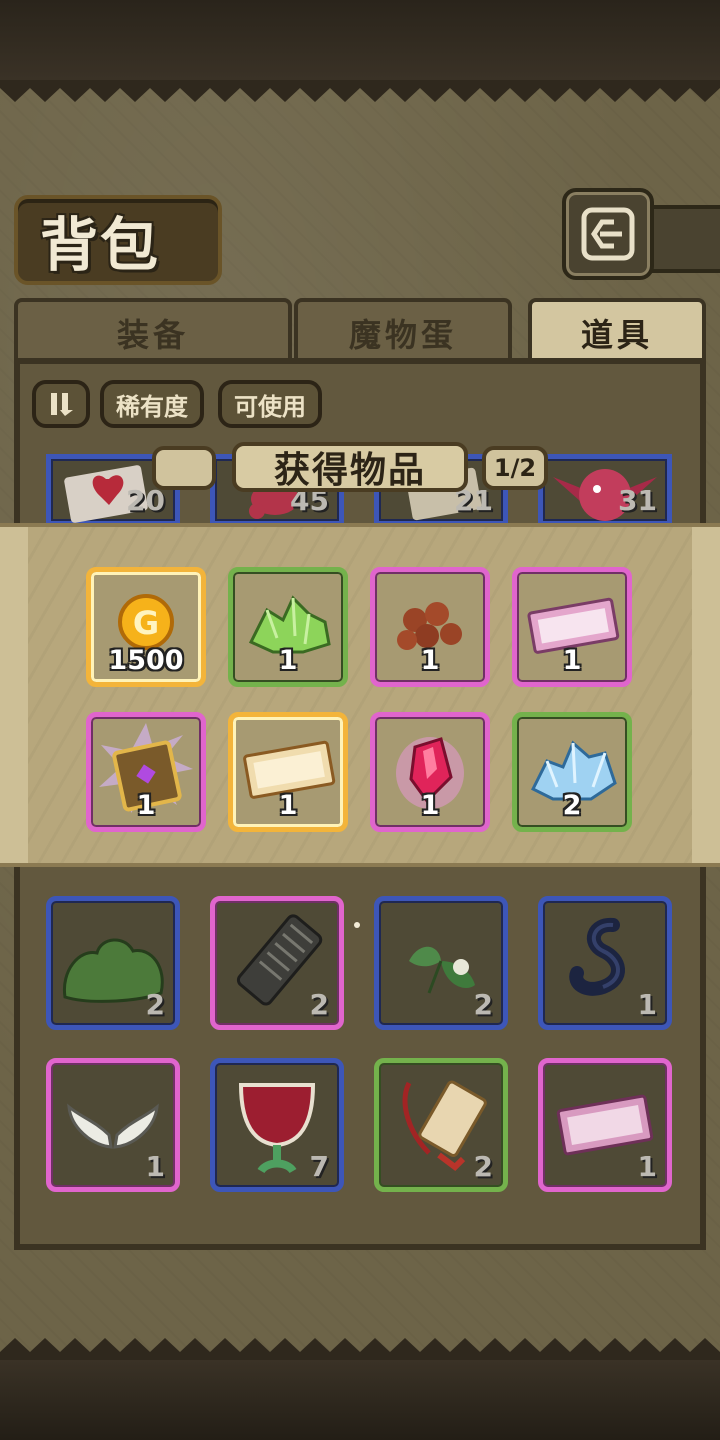 The width and height of the screenshot is (720, 1440). I want to click on rarity-filter-label: 稀有度, so click(152, 406).